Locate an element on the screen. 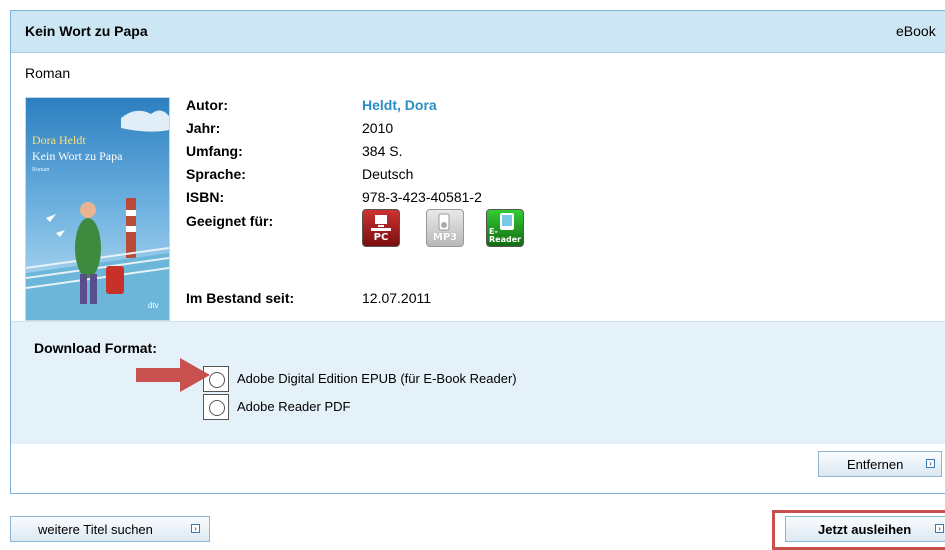  borrow-now-button: Jetzt ausleihen › is located at coordinates (865, 529).